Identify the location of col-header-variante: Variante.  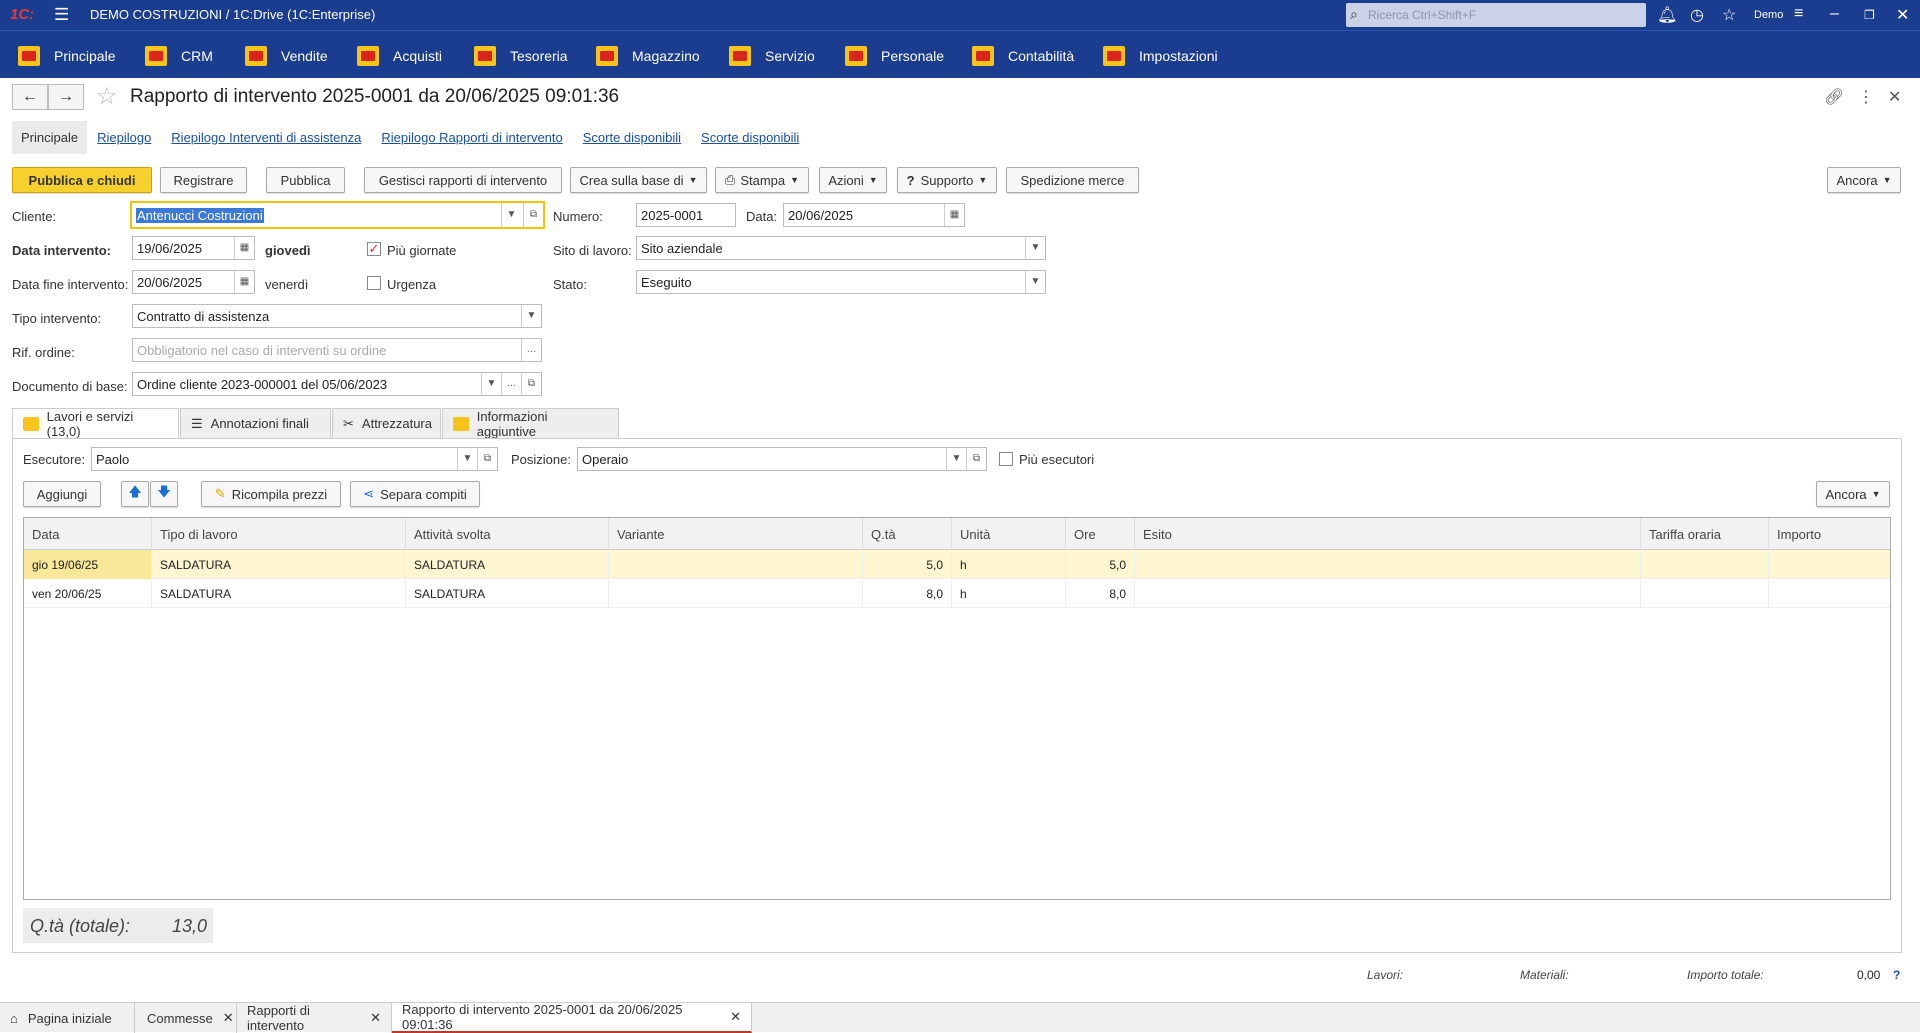
(736, 534).